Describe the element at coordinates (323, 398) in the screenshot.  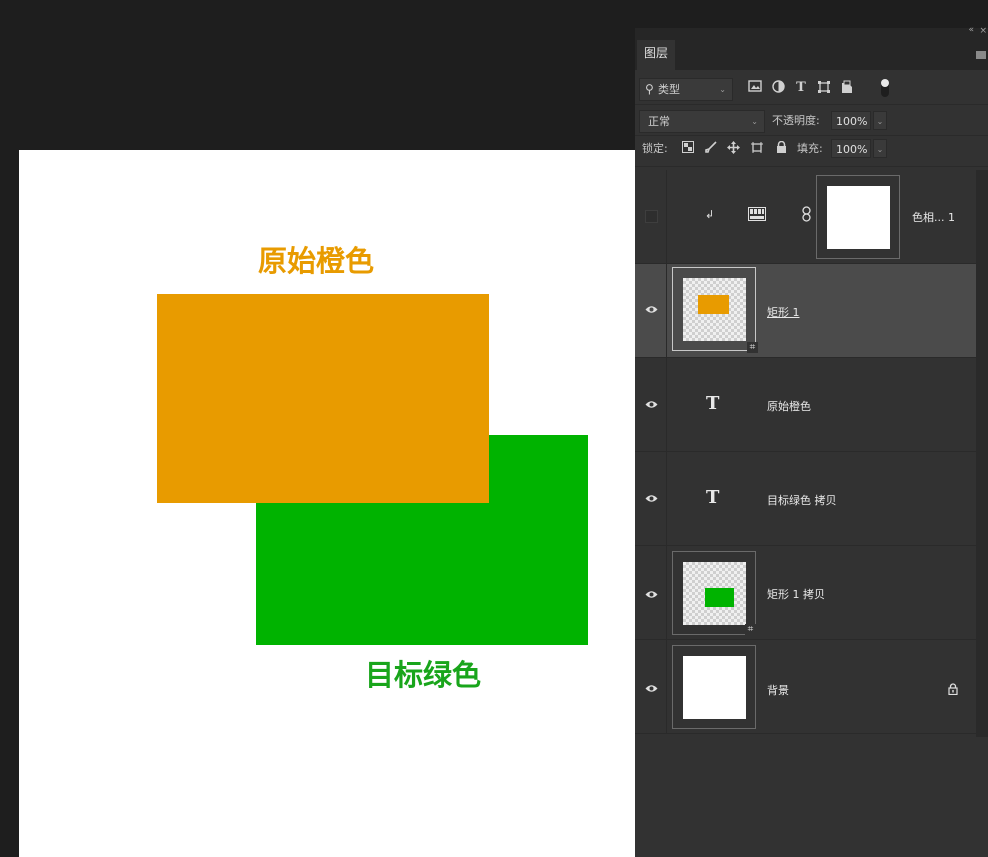
I see `orange-rectangle` at that location.